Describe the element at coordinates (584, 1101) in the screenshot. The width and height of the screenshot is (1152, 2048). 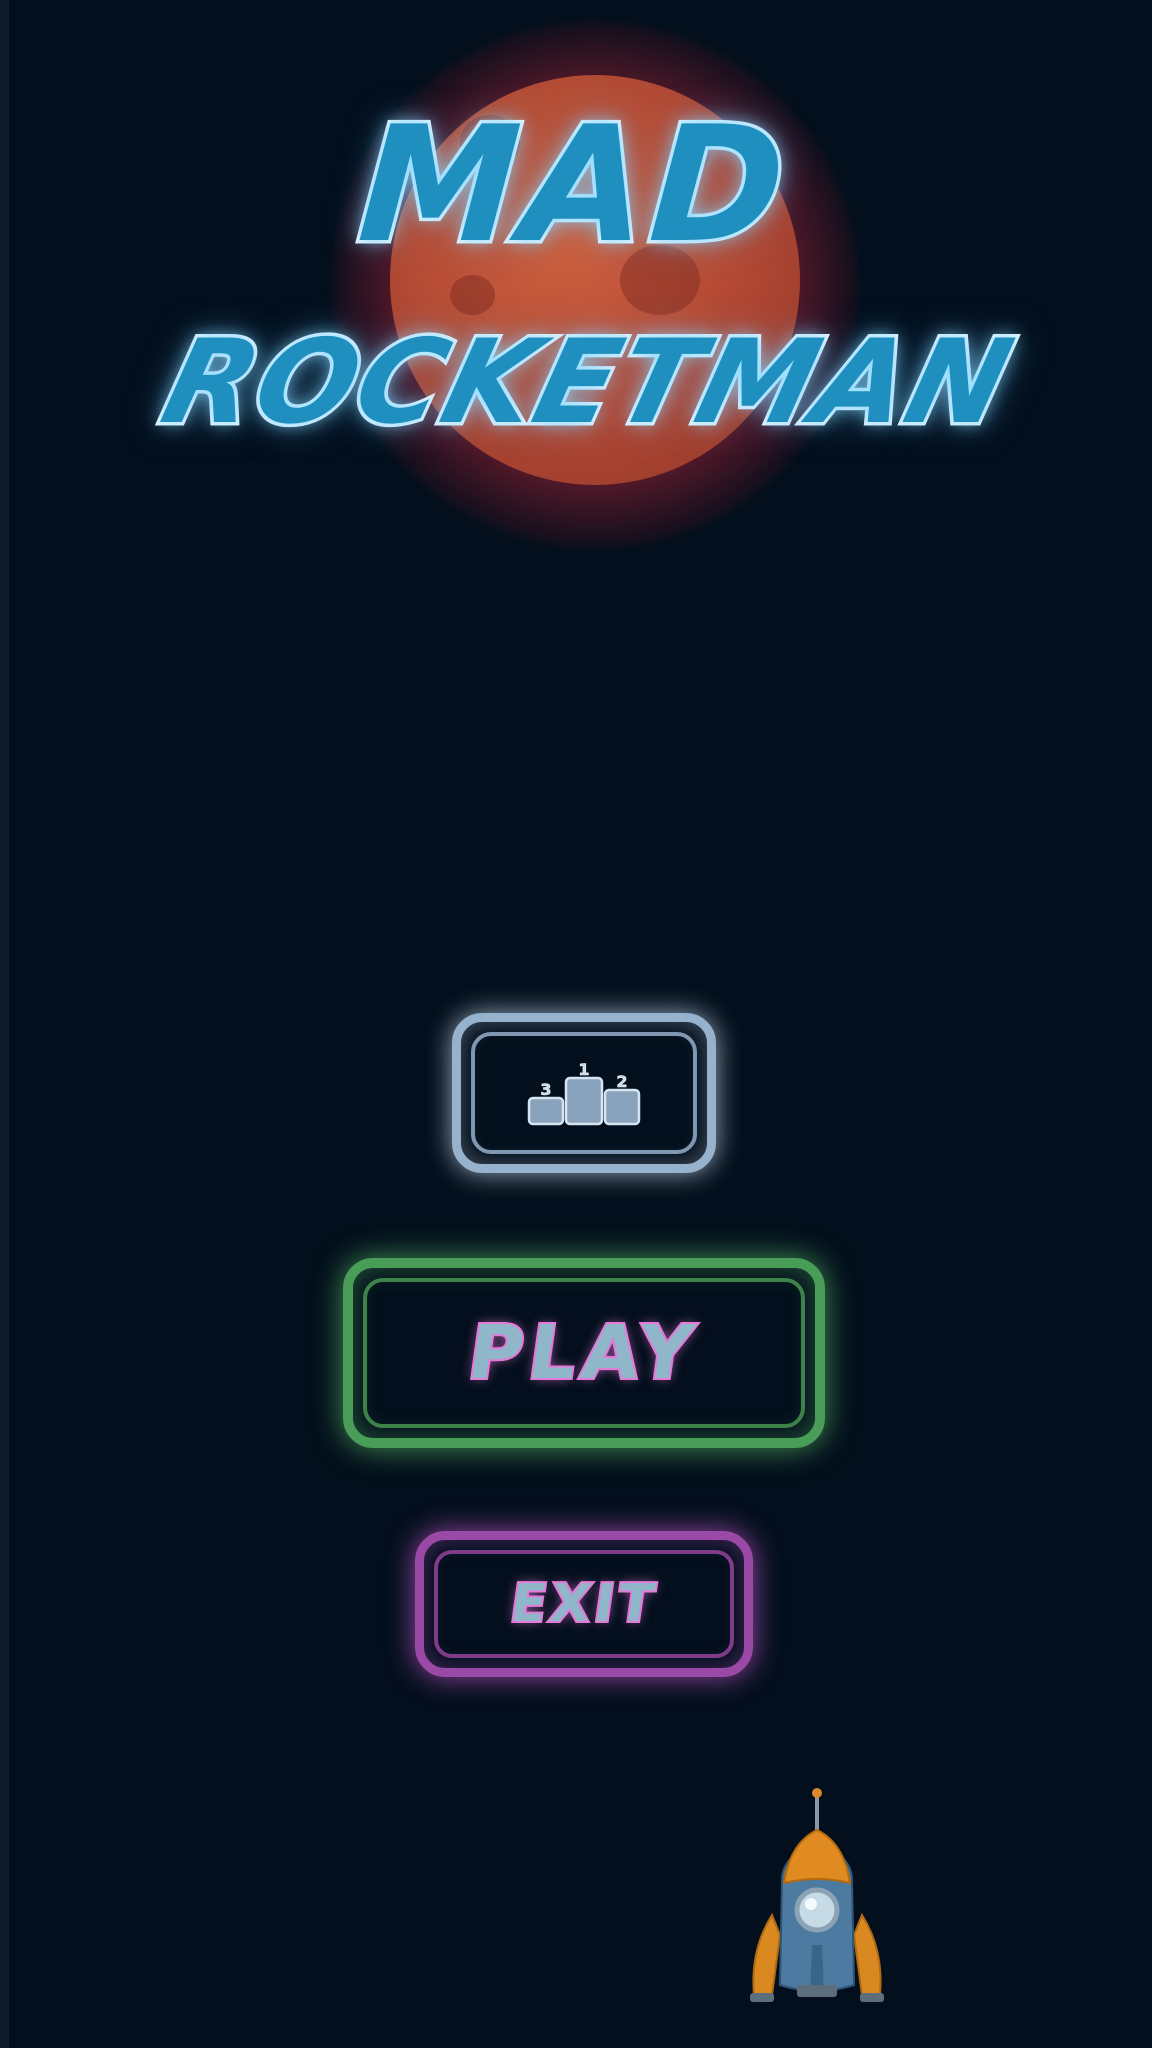
I see `podium-block-first` at that location.